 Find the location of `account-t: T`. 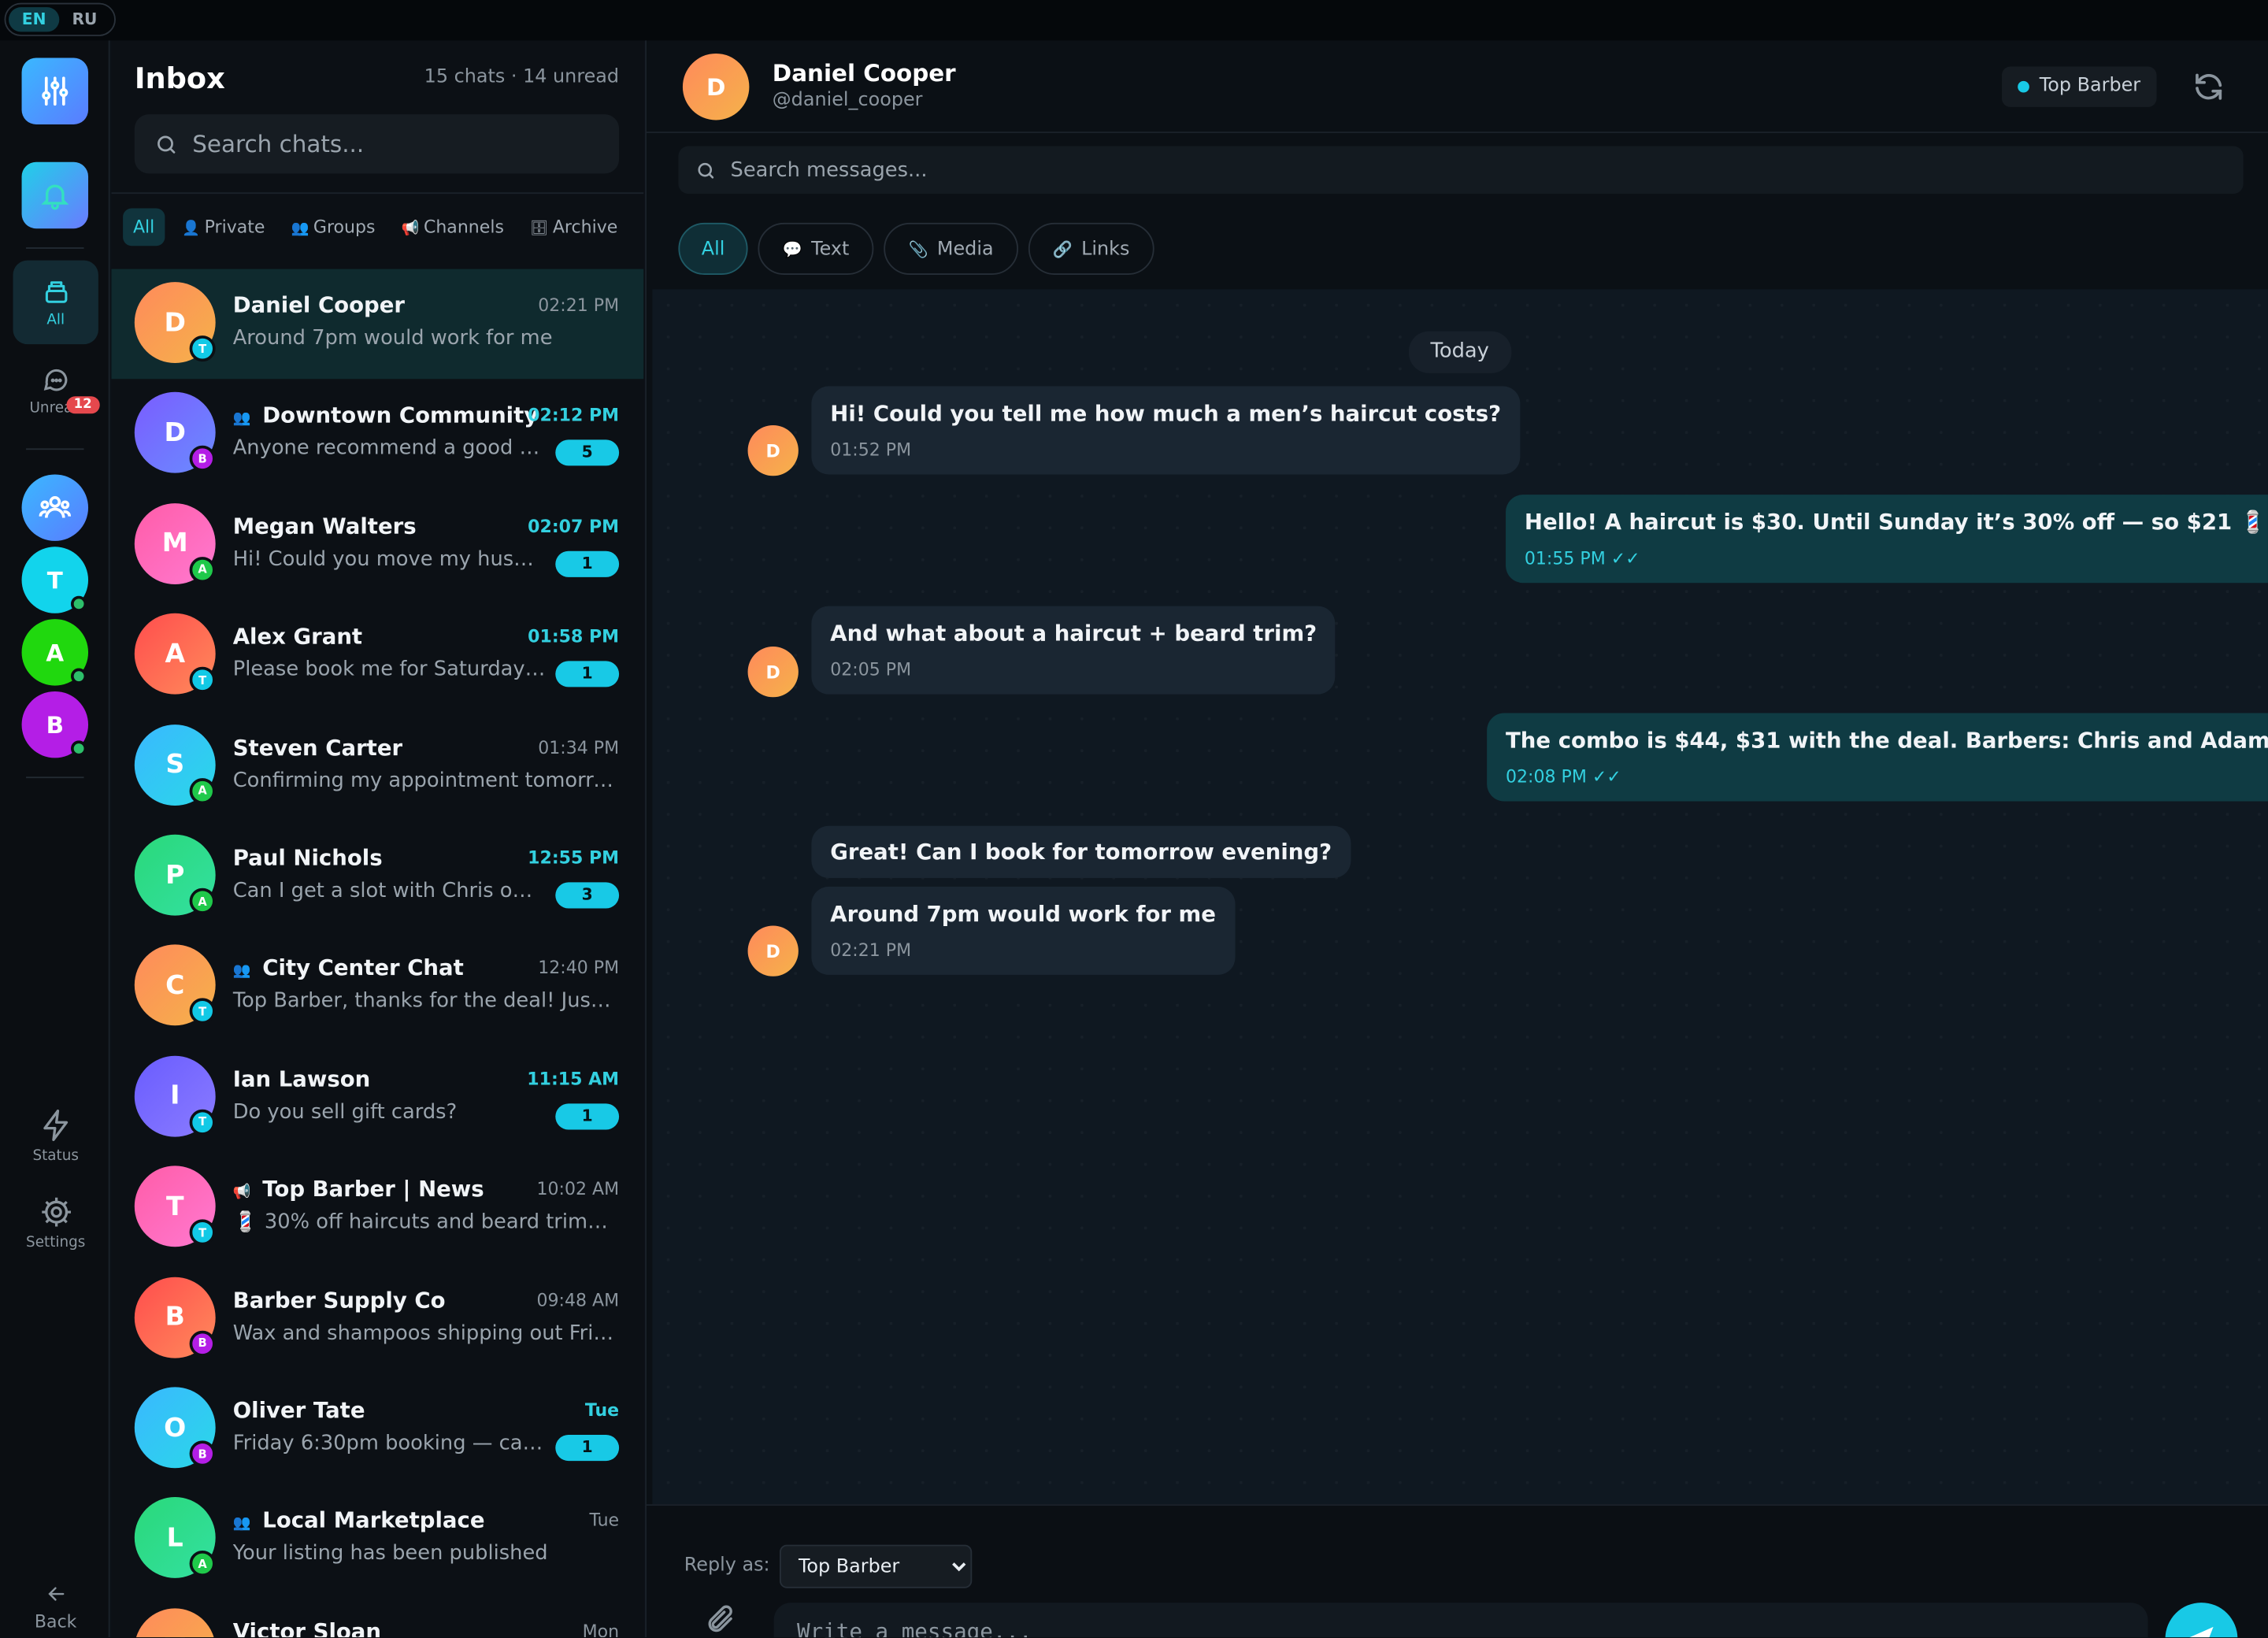

account-t: T is located at coordinates (55, 580).